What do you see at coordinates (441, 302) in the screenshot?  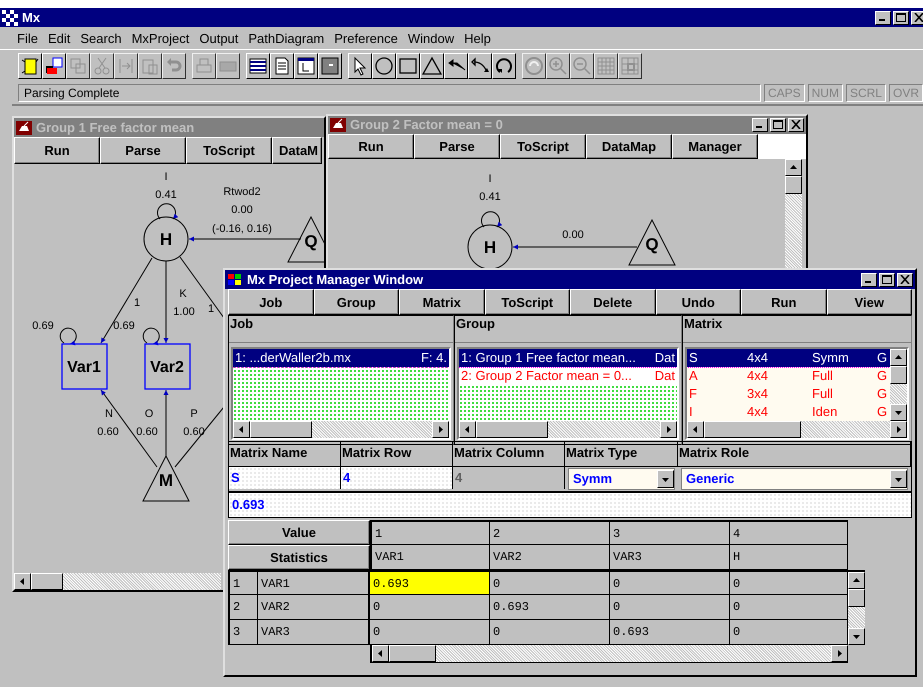 I see `toolbar-button: Matrix` at bounding box center [441, 302].